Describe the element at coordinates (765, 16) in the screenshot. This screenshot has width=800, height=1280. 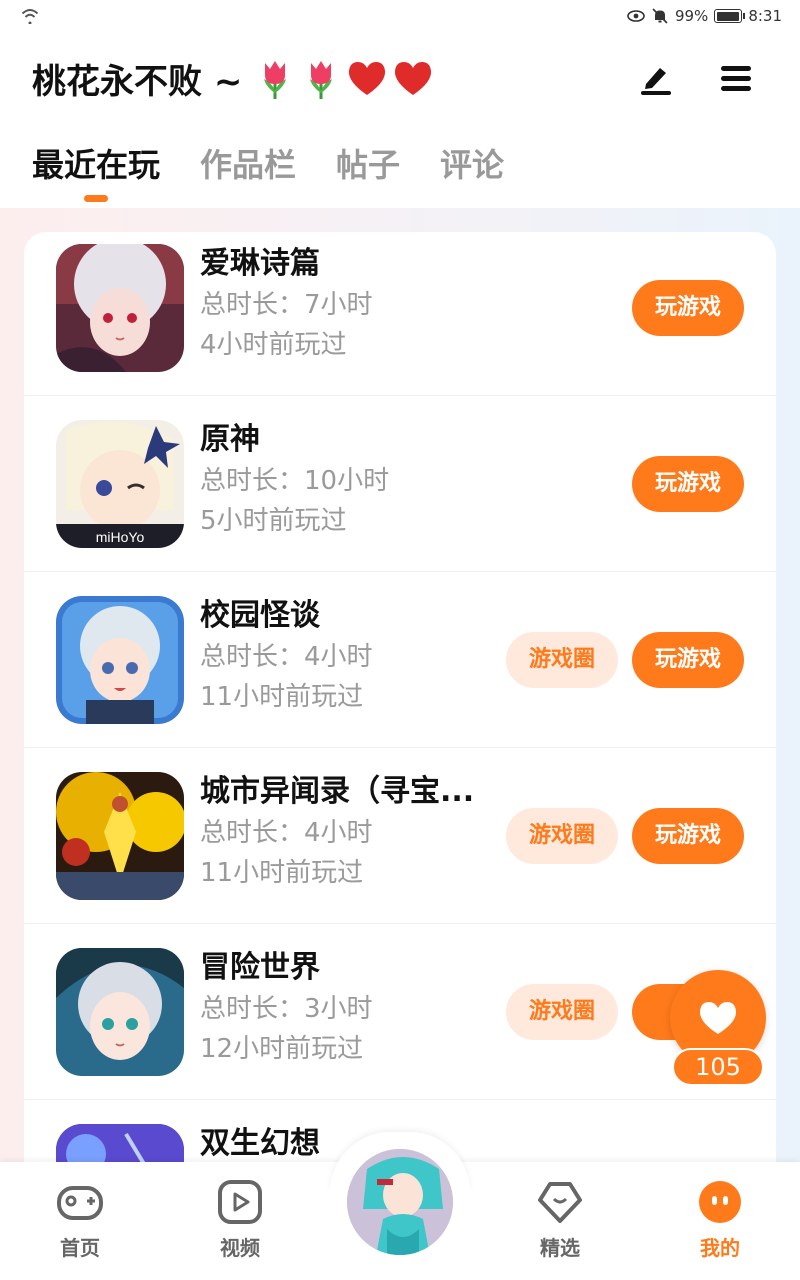
I see `clock-time: 8:31` at that location.